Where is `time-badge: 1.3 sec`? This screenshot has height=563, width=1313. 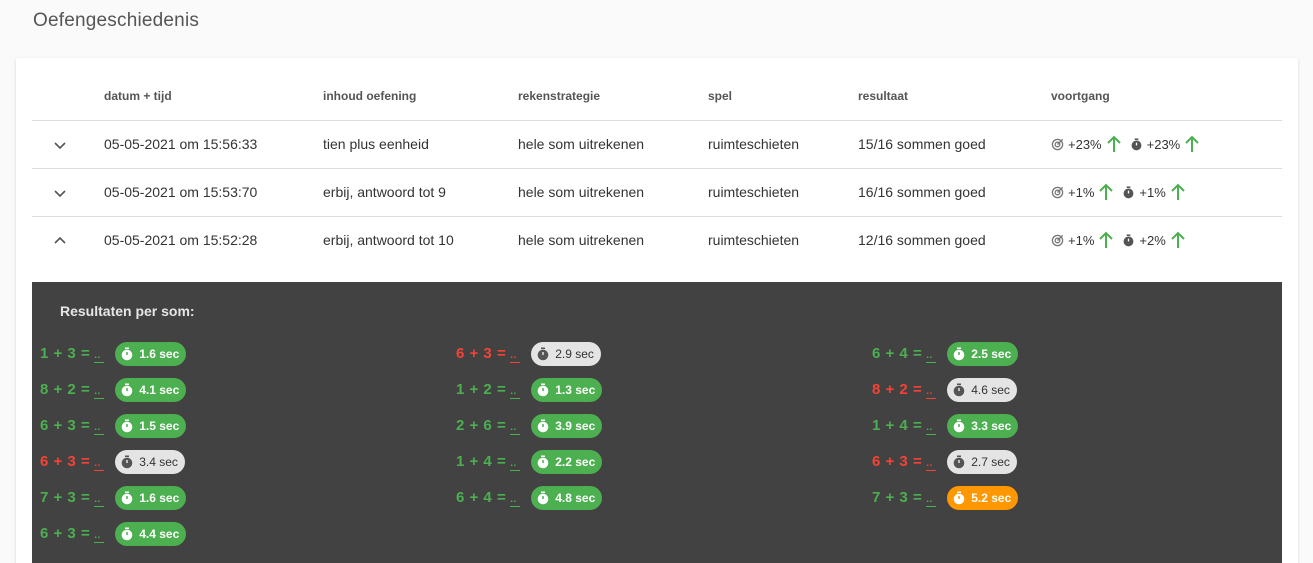
time-badge: 1.3 sec is located at coordinates (567, 390).